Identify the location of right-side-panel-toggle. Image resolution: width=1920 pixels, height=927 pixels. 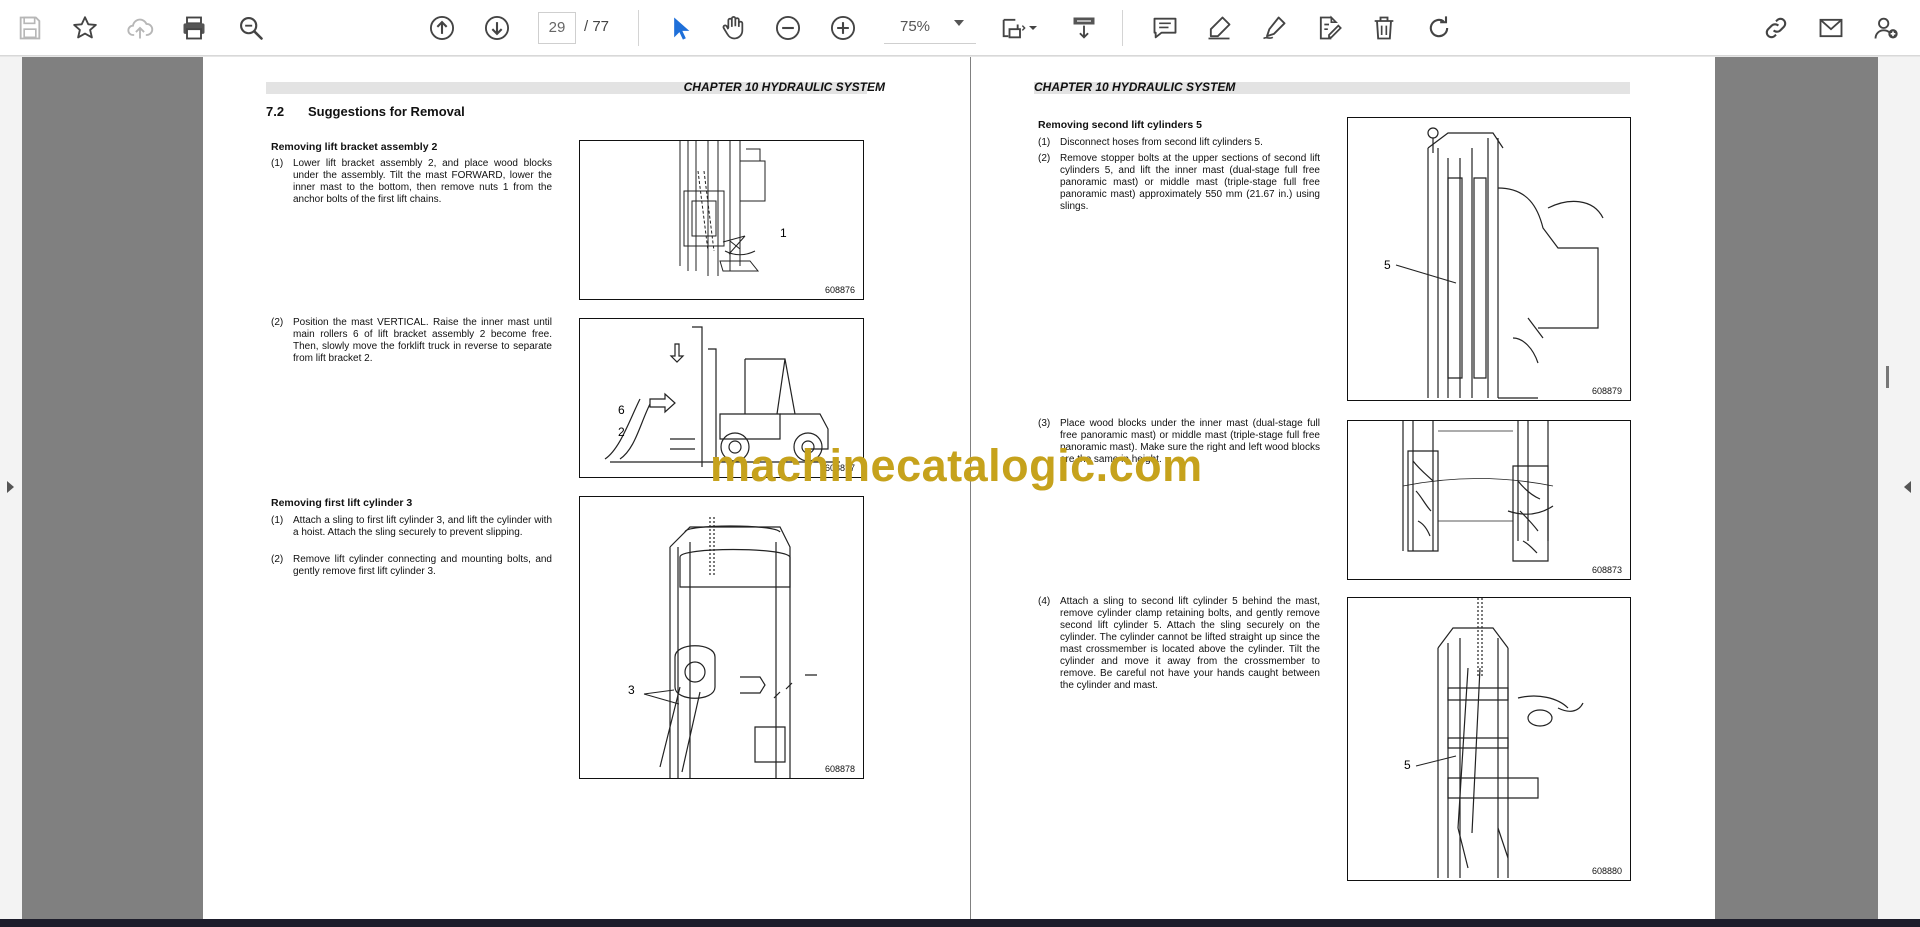
(1899, 488).